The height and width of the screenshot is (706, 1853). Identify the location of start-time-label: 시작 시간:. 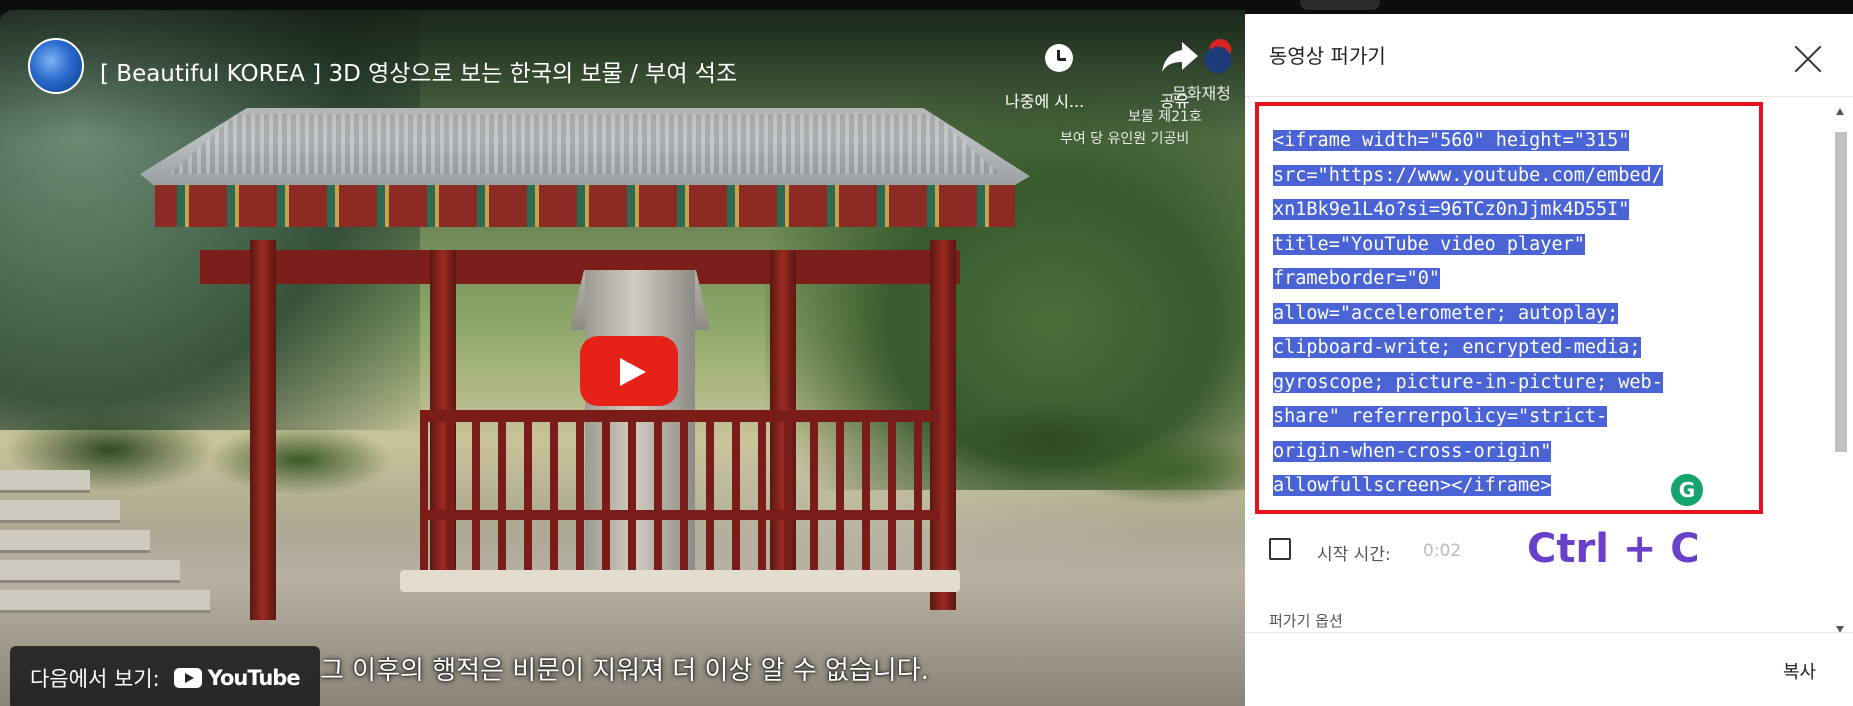
(1354, 555).